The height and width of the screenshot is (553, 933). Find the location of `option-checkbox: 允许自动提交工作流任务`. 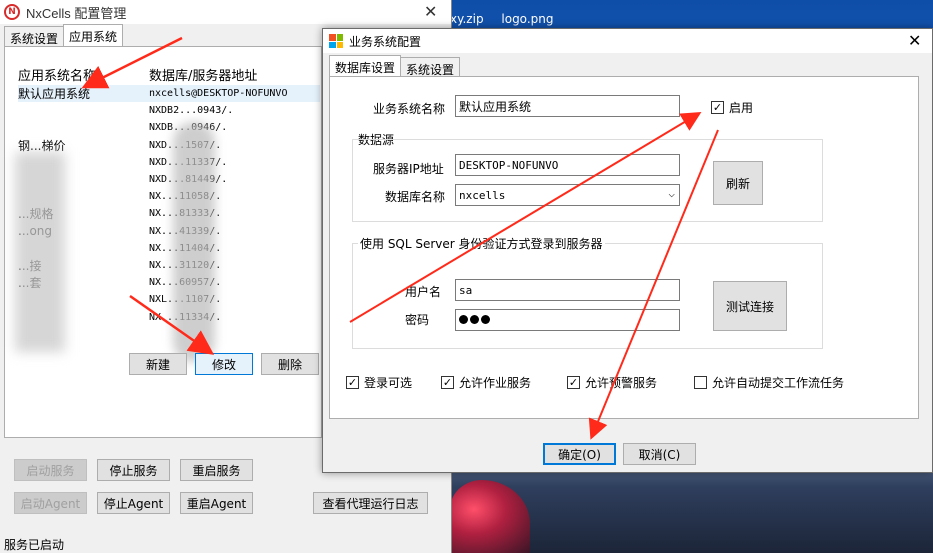

option-checkbox: 允许自动提交工作流任务 is located at coordinates (769, 382).